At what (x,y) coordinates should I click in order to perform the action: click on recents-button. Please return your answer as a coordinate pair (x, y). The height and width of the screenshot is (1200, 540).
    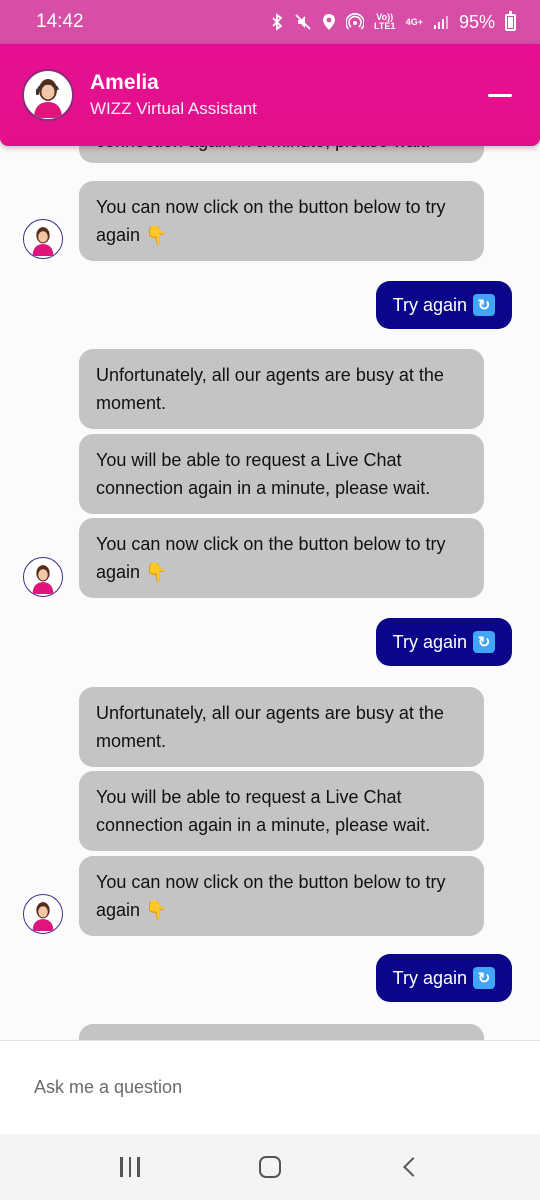
    Looking at the image, I should click on (130, 1167).